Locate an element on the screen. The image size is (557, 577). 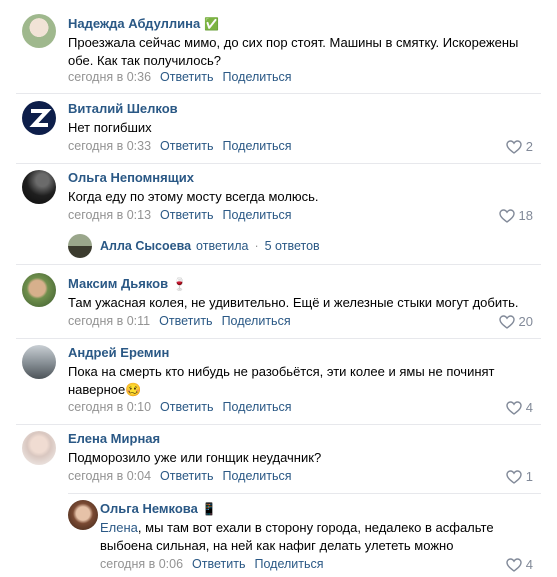
mobile-phone-icon: 📱 is located at coordinates (209, 509).